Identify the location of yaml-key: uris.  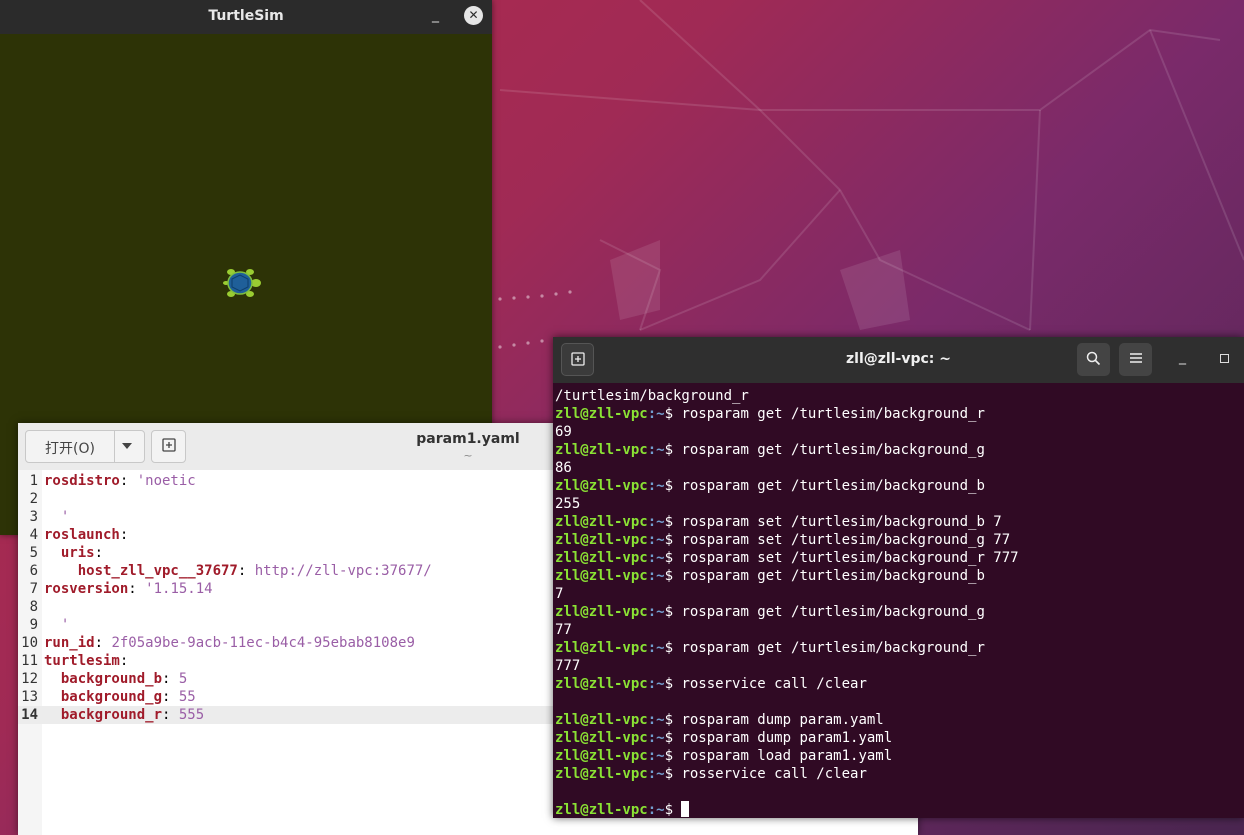
(77, 553).